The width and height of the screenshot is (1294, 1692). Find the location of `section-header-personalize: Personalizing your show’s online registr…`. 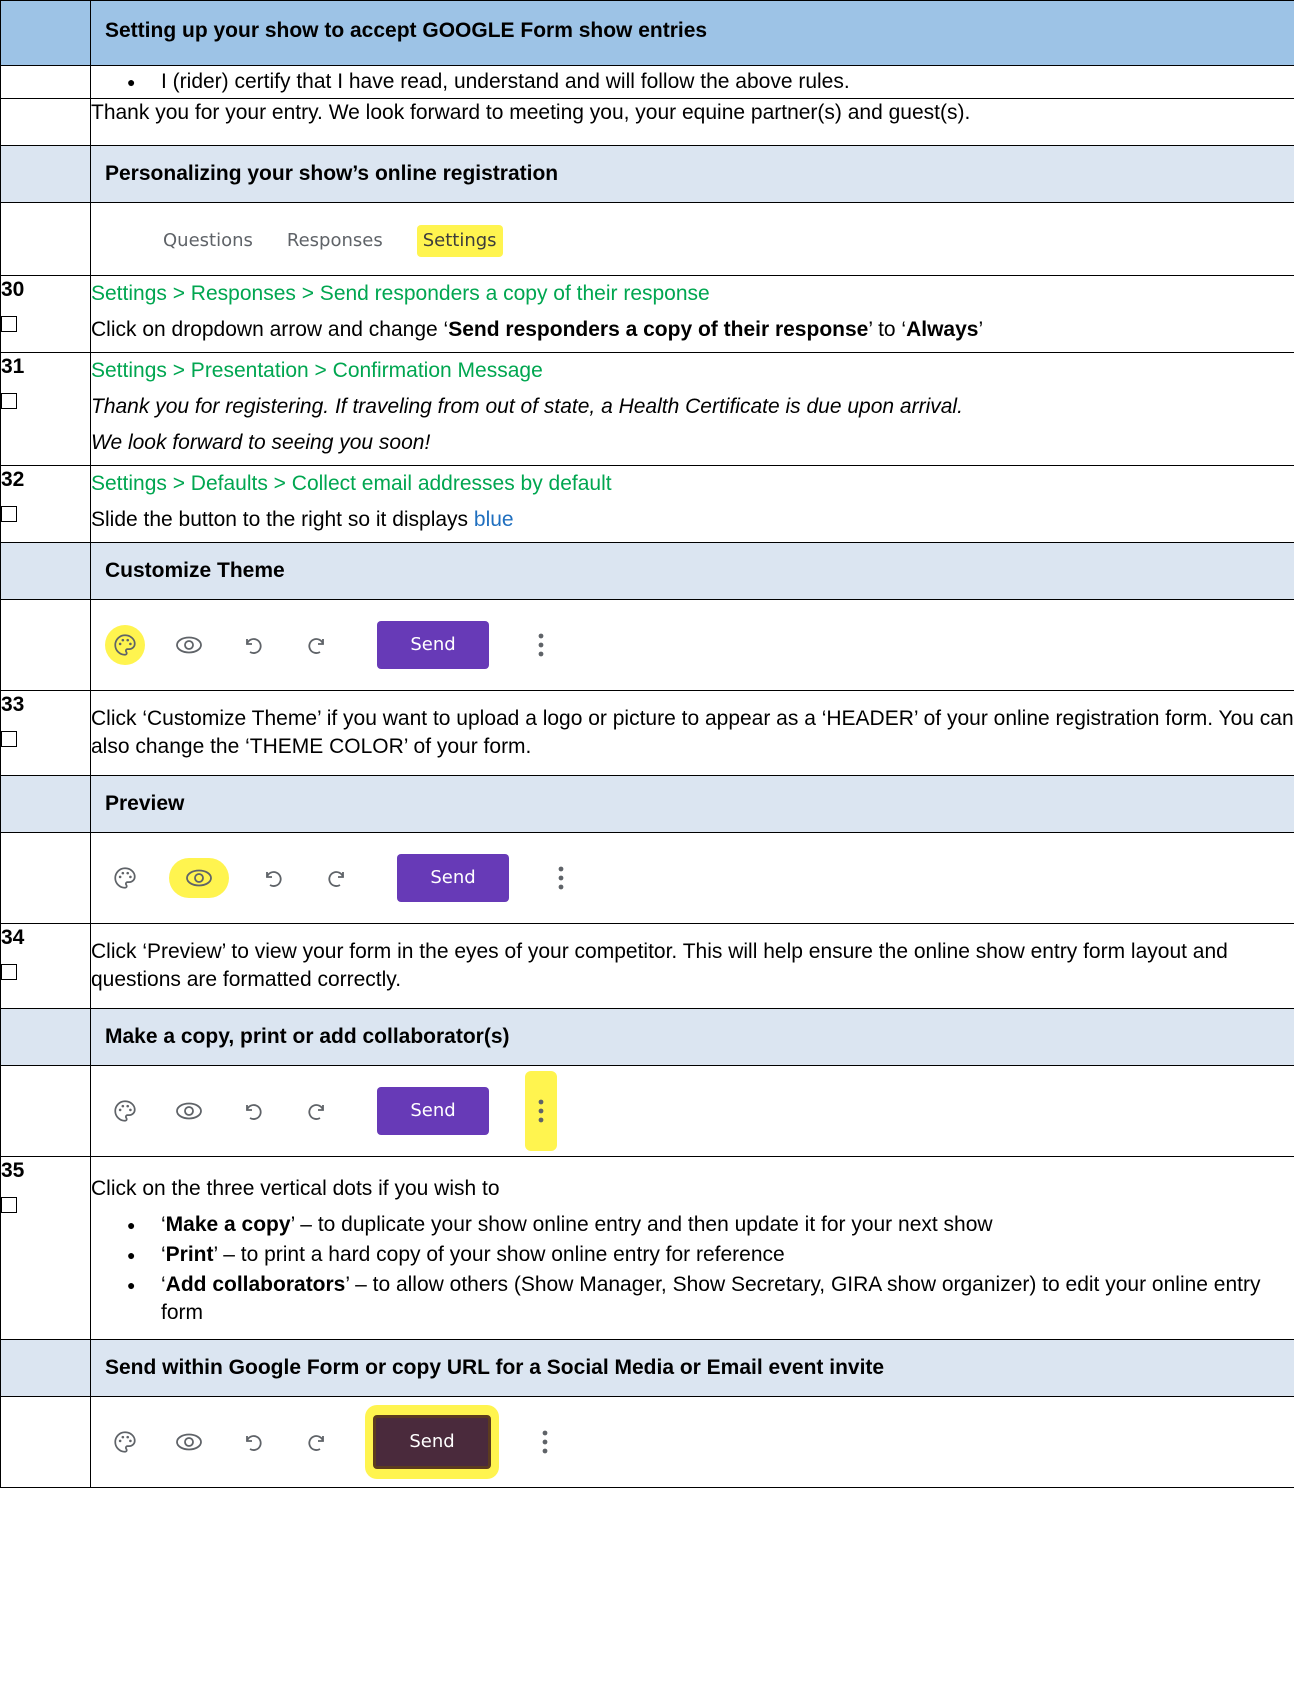

section-header-personalize: Personalizing your show’s online registr… is located at coordinates (647, 174).